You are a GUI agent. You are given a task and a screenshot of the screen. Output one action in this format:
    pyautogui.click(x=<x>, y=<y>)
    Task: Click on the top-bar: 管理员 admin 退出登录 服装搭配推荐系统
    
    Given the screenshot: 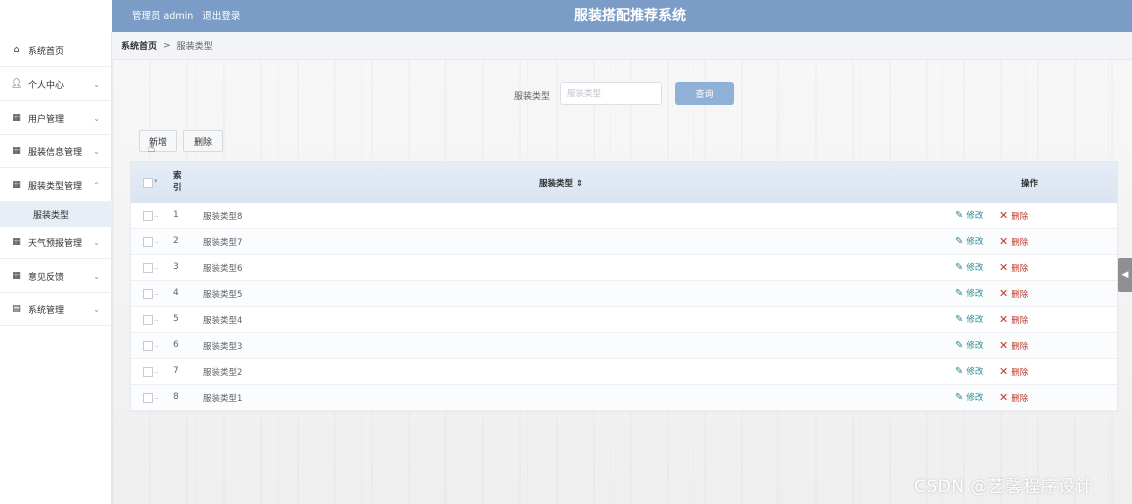 What is the action you would take?
    pyautogui.click(x=566, y=16)
    